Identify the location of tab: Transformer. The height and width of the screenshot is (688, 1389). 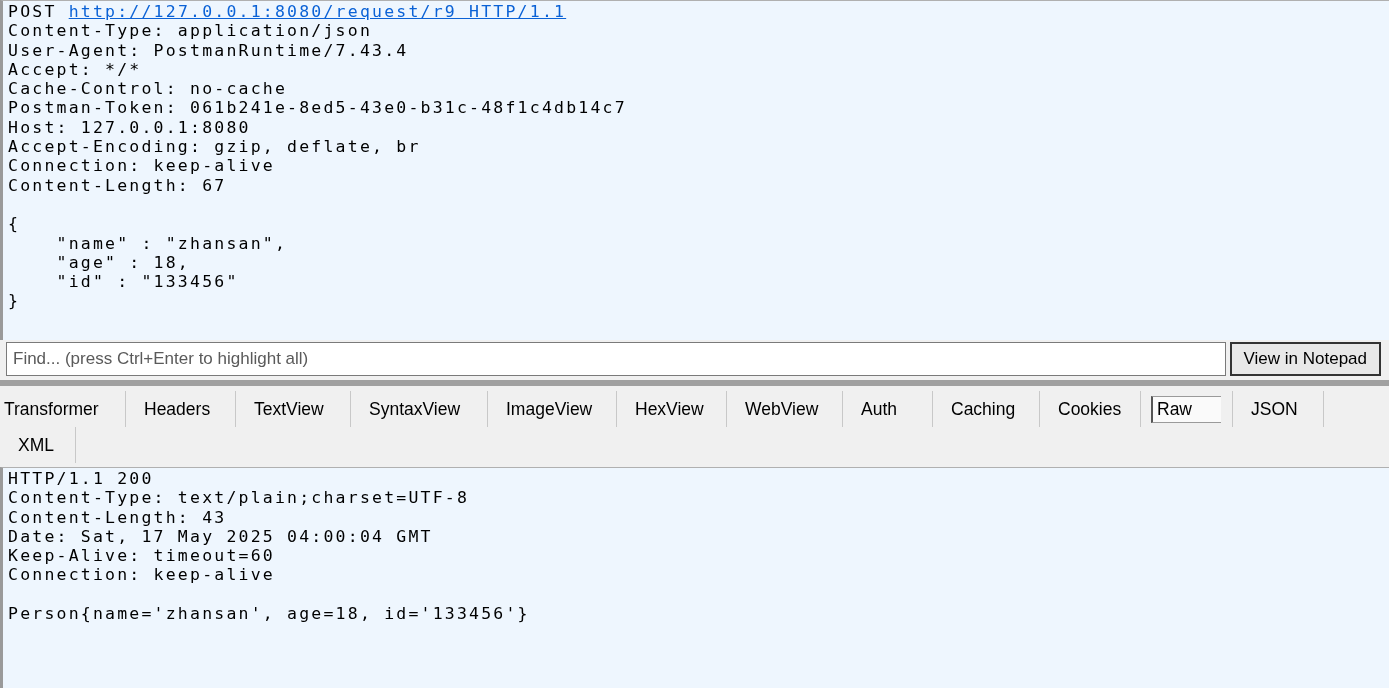
(62, 409).